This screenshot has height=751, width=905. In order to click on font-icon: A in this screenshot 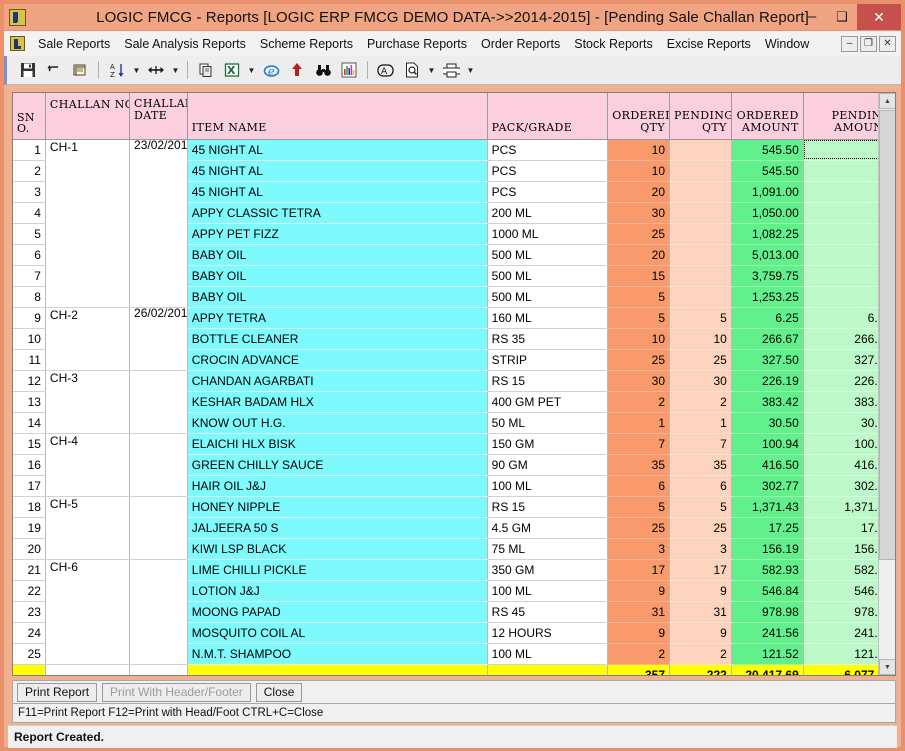, I will do `click(386, 70)`.